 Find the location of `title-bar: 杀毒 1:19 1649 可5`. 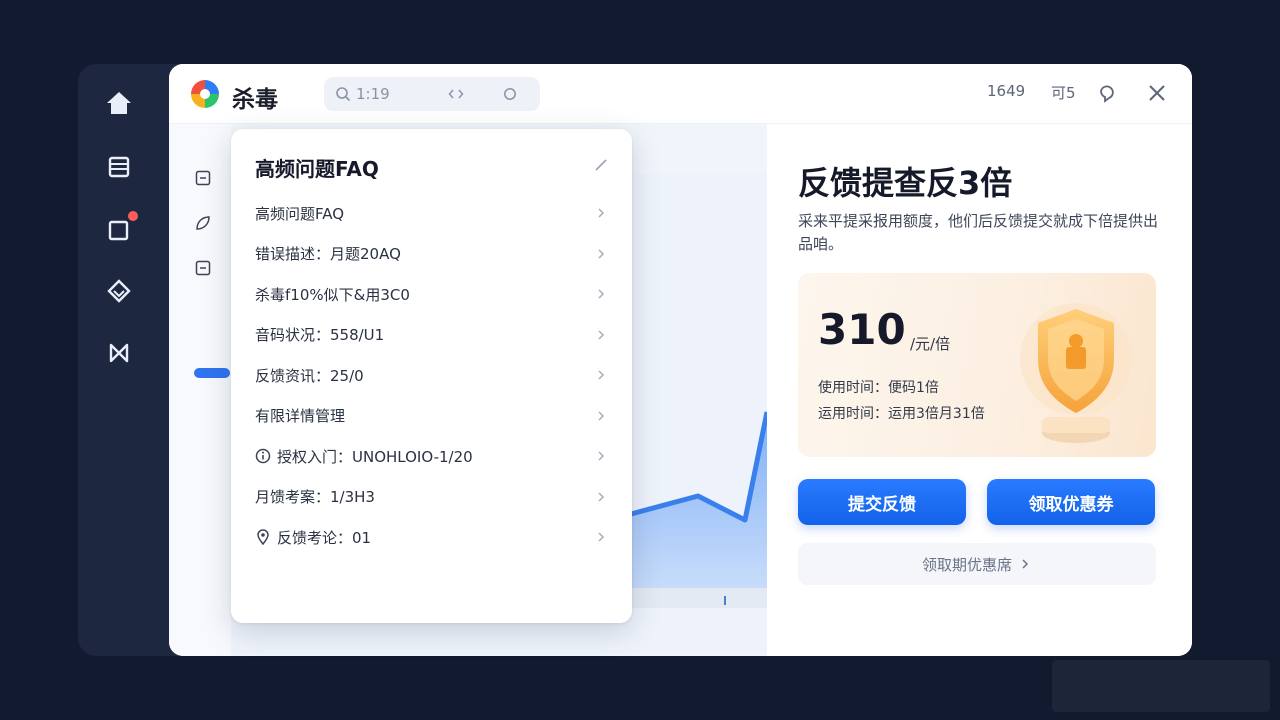

title-bar: 杀毒 1:19 1649 可5 is located at coordinates (680, 94).